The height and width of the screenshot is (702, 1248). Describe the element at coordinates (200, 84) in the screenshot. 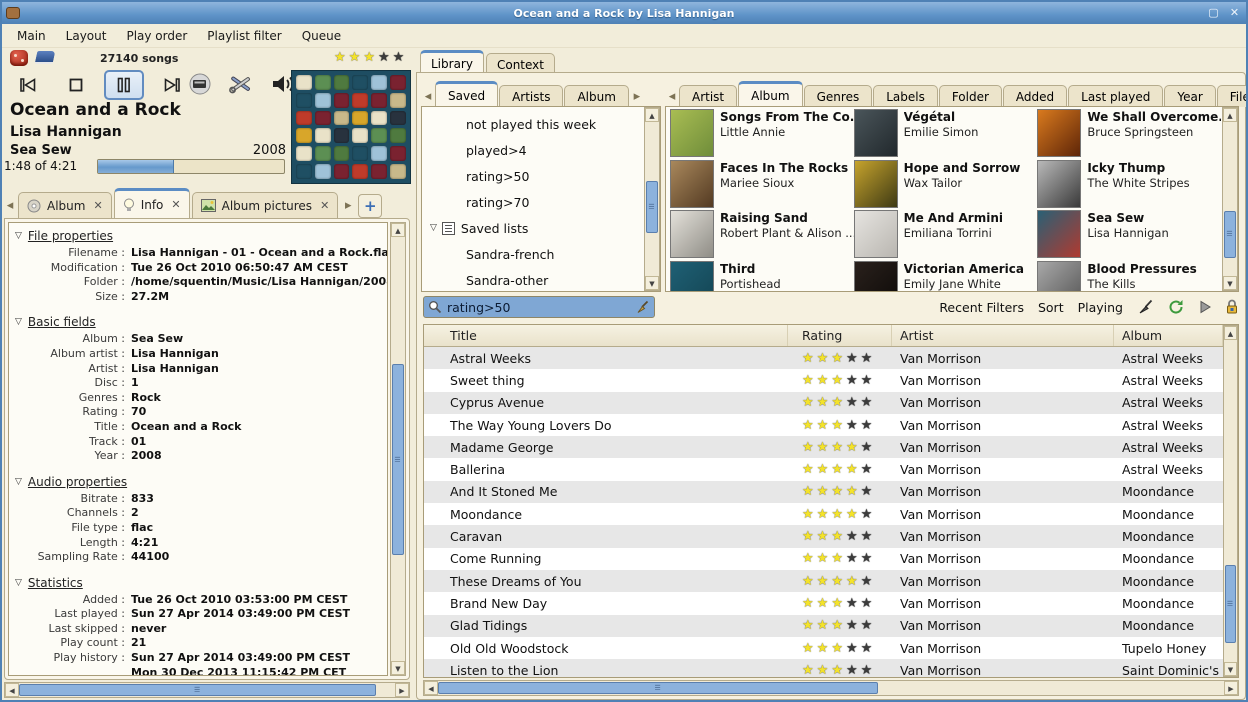

I see `queue-icon` at that location.